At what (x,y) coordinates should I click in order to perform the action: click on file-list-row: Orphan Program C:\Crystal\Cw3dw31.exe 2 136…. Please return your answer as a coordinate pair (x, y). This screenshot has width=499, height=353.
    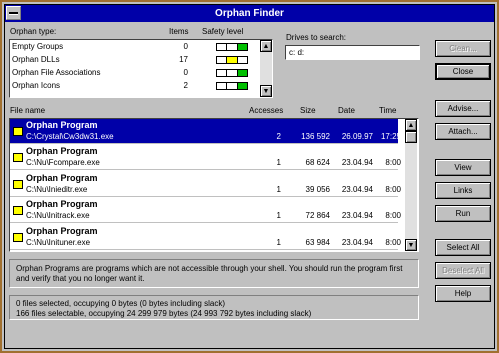
    Looking at the image, I should click on (205, 131).